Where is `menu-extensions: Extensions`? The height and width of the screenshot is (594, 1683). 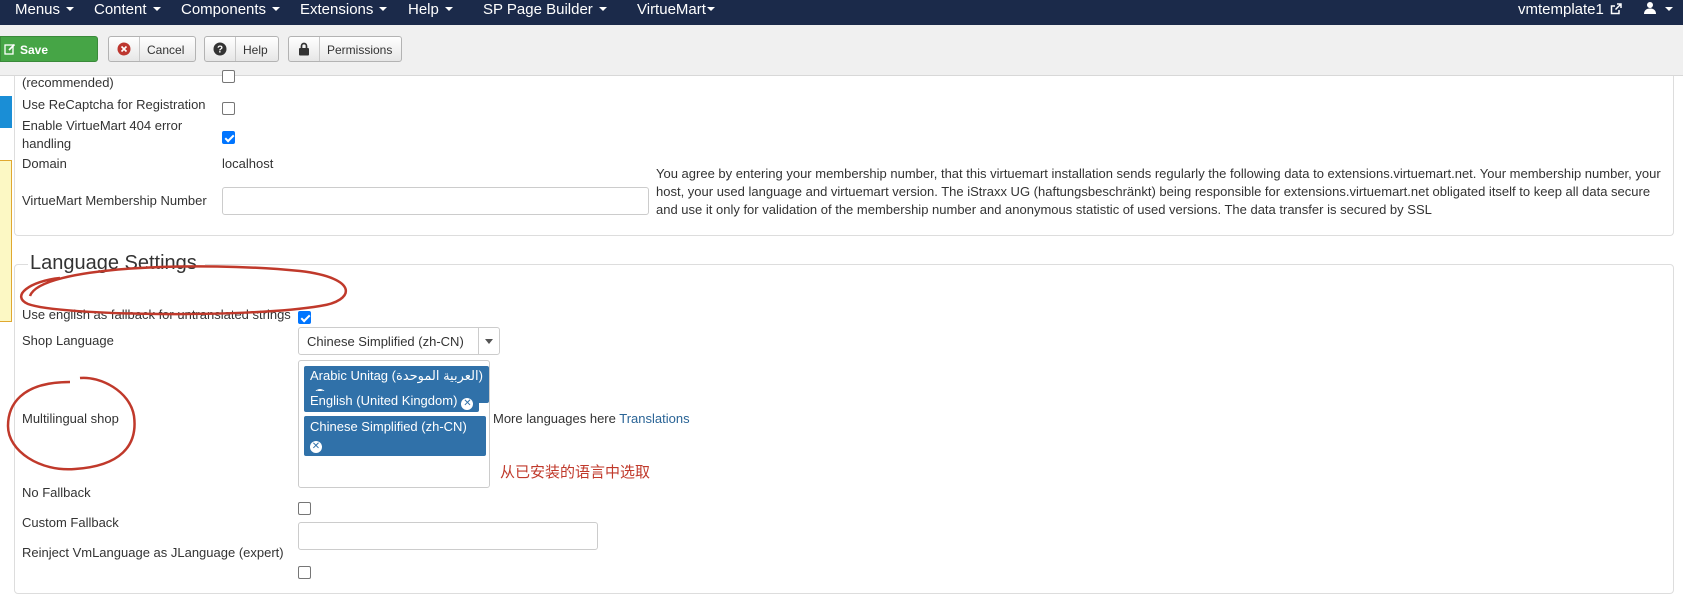
menu-extensions: Extensions is located at coordinates (344, 9).